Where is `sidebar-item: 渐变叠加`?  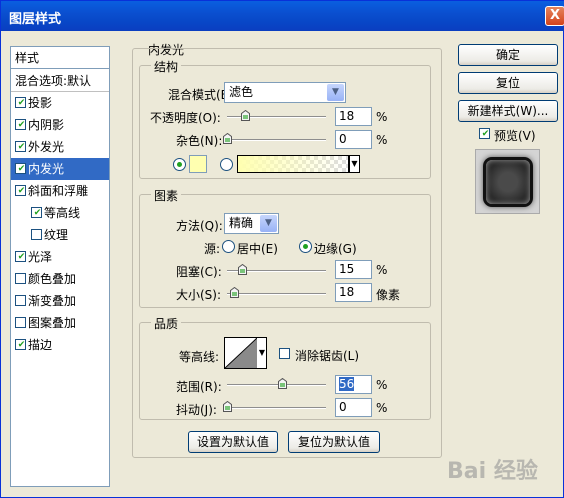
sidebar-item: 渐变叠加 is located at coordinates (60, 301).